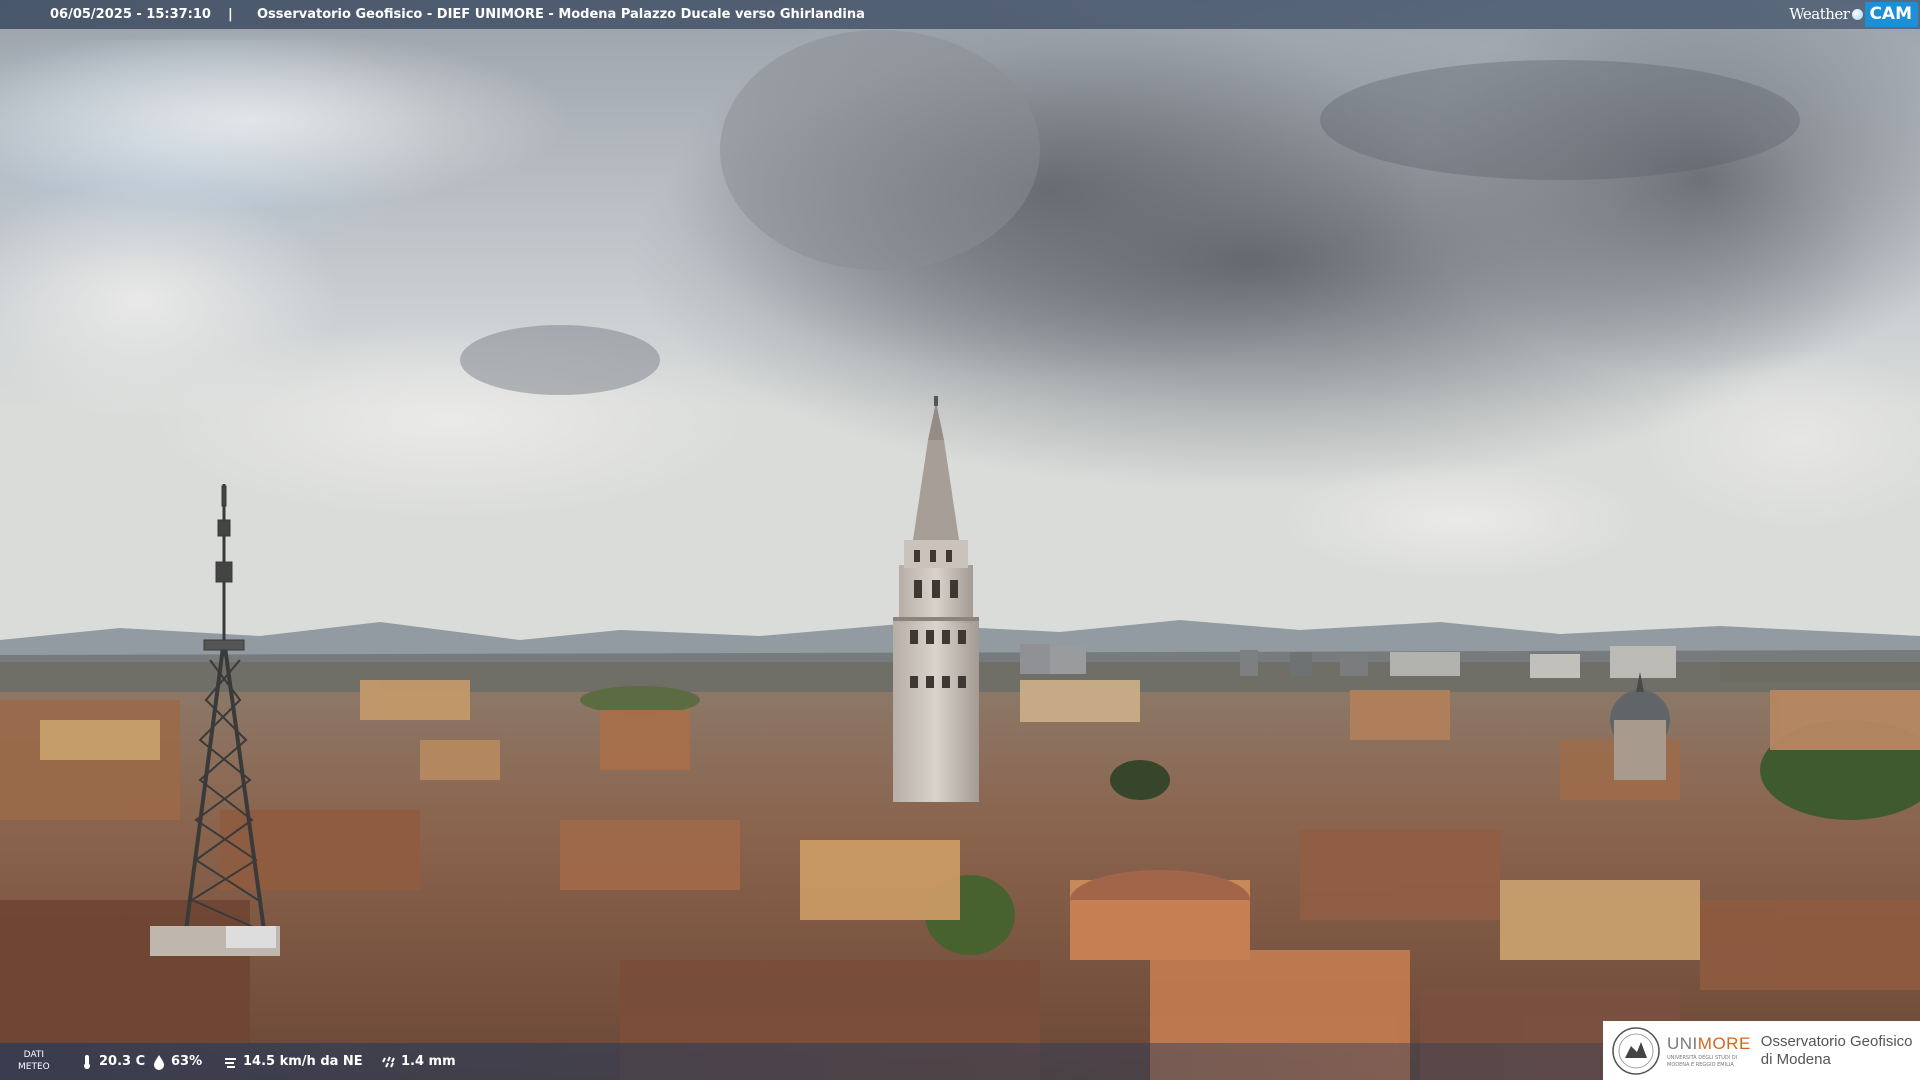  What do you see at coordinates (159, 1062) in the screenshot?
I see `humidity-drop-icon` at bounding box center [159, 1062].